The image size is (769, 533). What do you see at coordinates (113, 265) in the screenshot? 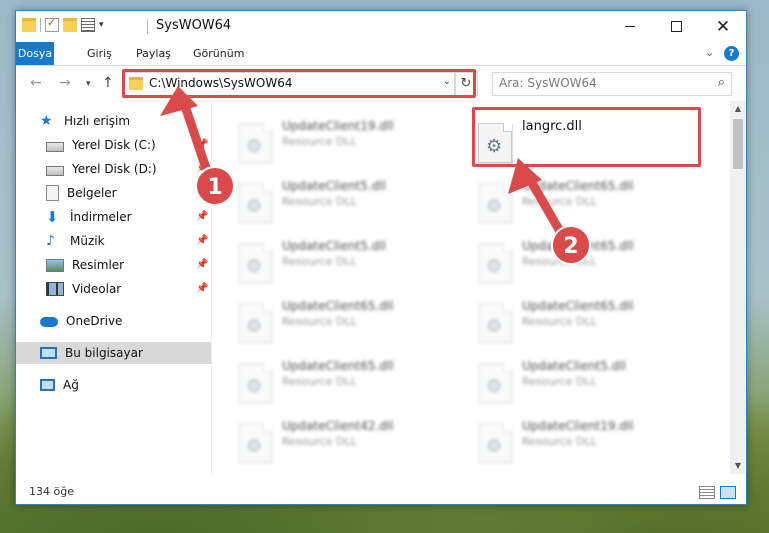
I see `nav-item-pictures: Resimler 📌` at bounding box center [113, 265].